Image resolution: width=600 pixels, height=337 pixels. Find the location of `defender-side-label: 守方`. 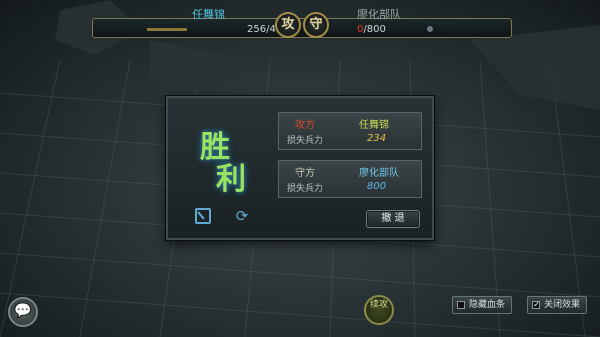

defender-side-label: 守方 is located at coordinates (305, 173).